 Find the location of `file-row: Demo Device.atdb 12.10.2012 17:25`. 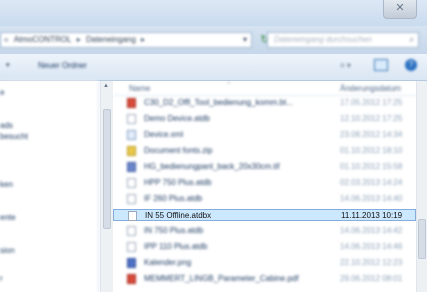

file-row: Demo Device.atdb 12.10.2012 17:25 is located at coordinates (264, 119).